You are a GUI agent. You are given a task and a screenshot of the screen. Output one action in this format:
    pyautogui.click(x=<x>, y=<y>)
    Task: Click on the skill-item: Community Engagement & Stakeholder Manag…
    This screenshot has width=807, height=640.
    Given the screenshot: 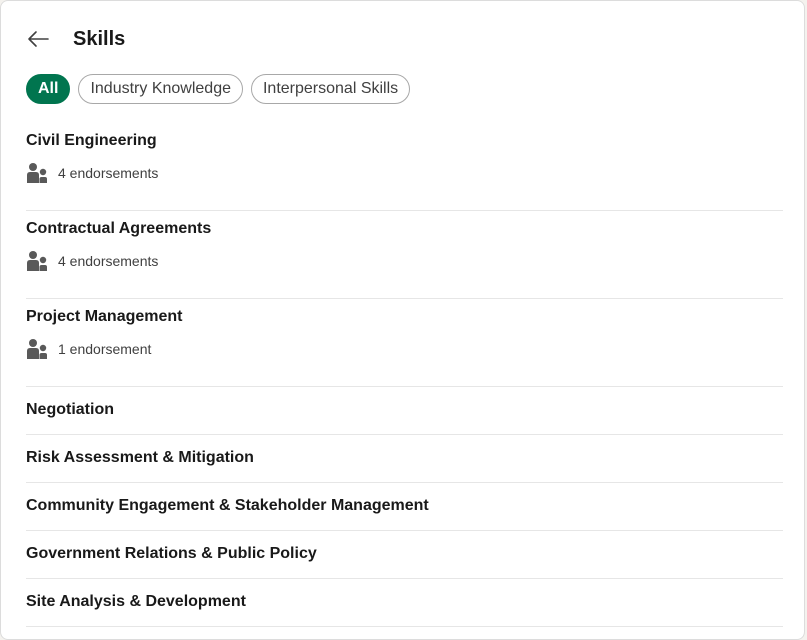 What is the action you would take?
    pyautogui.click(x=404, y=507)
    